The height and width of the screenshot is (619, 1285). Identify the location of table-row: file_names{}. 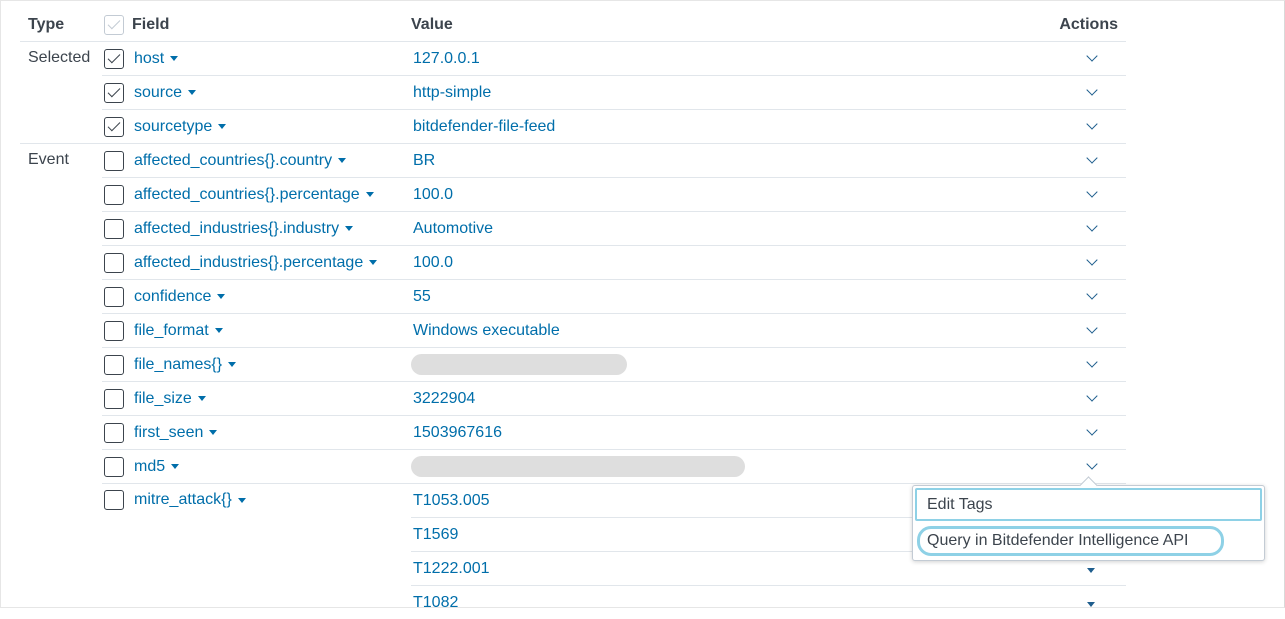
(573, 365).